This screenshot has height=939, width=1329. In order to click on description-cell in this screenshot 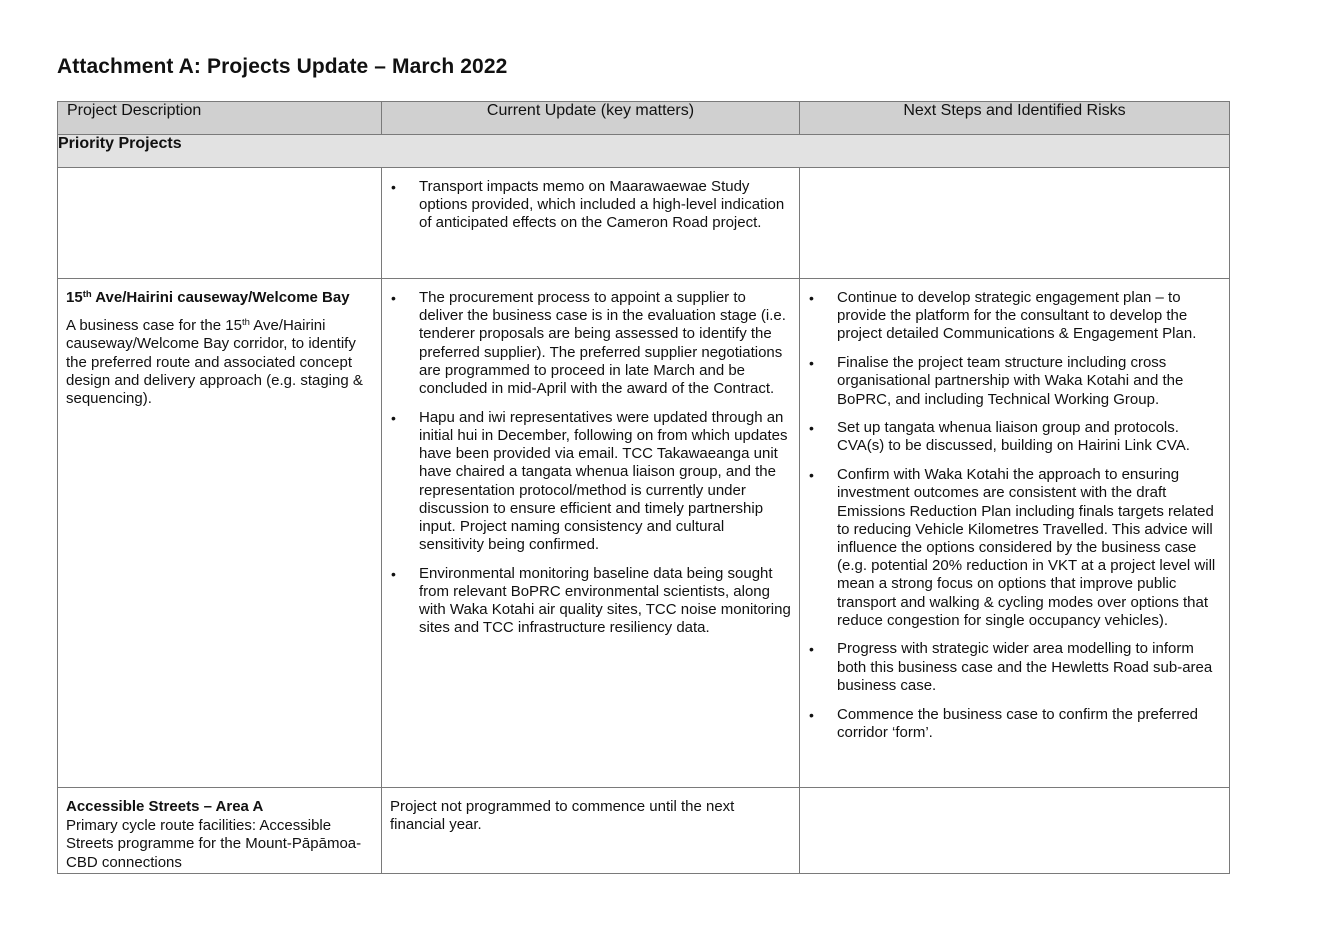, I will do `click(219, 223)`.